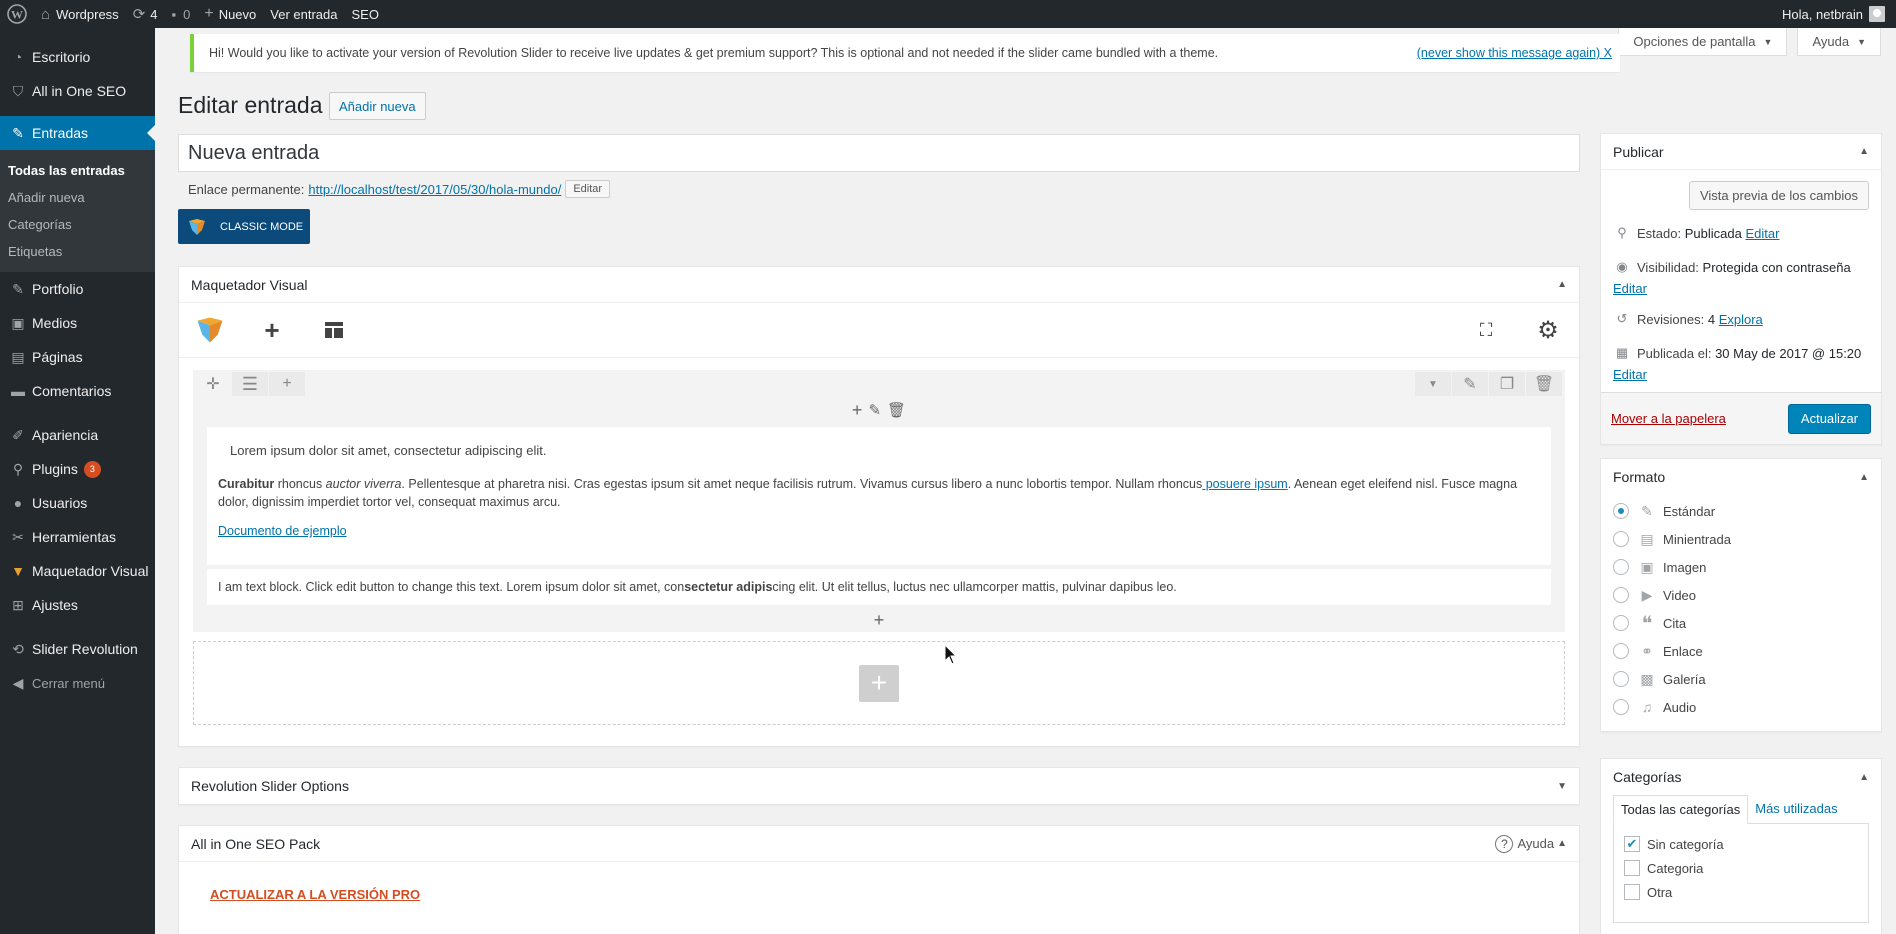  Describe the element at coordinates (1486, 330) in the screenshot. I see `fullscreen-button: ⛶` at that location.